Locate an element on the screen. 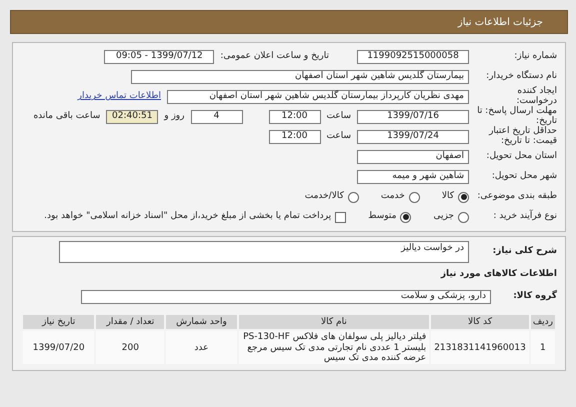 The width and height of the screenshot is (576, 407). table-cell: 2131831141960013 is located at coordinates (480, 348).